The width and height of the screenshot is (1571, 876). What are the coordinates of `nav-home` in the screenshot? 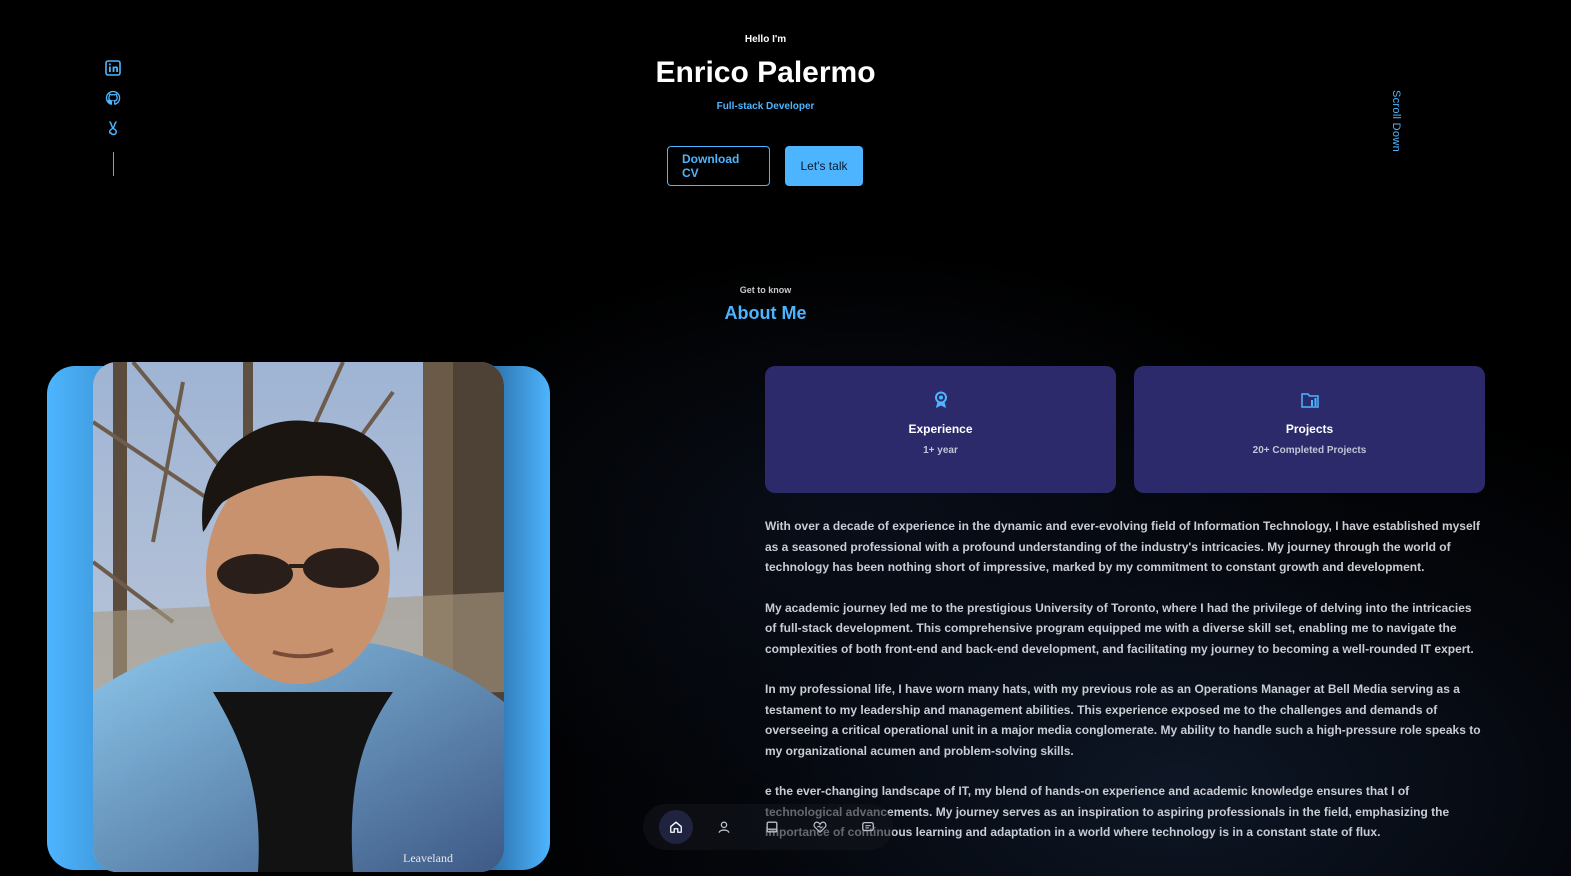 It's located at (676, 827).